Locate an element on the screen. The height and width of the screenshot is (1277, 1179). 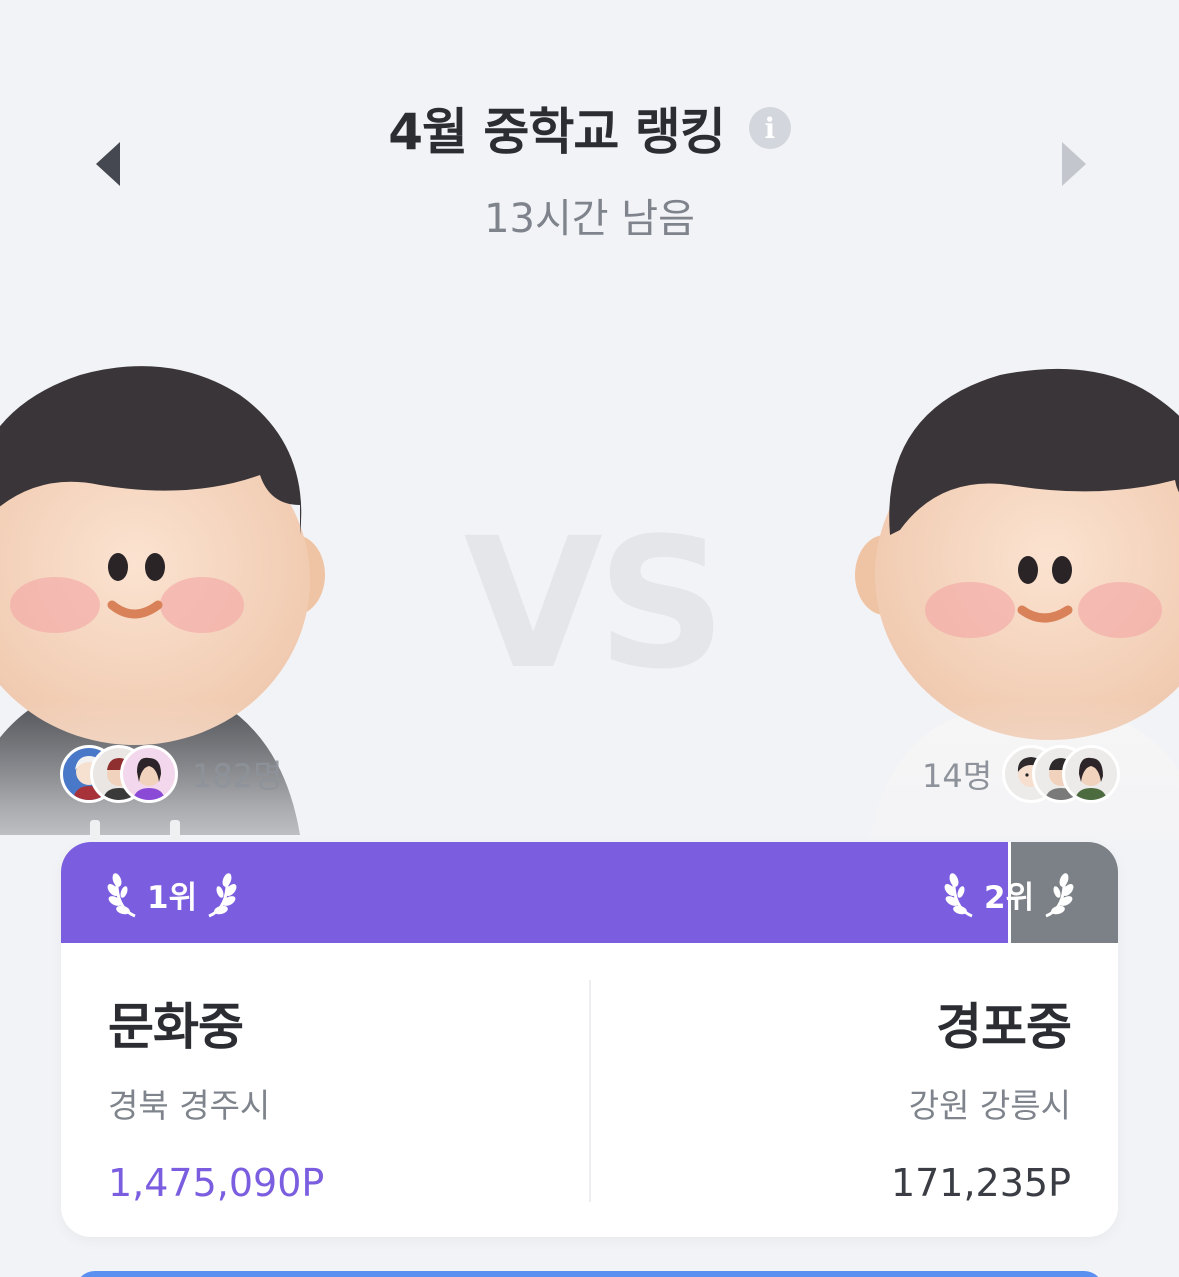
bottom-action-button is located at coordinates (589, 1274).